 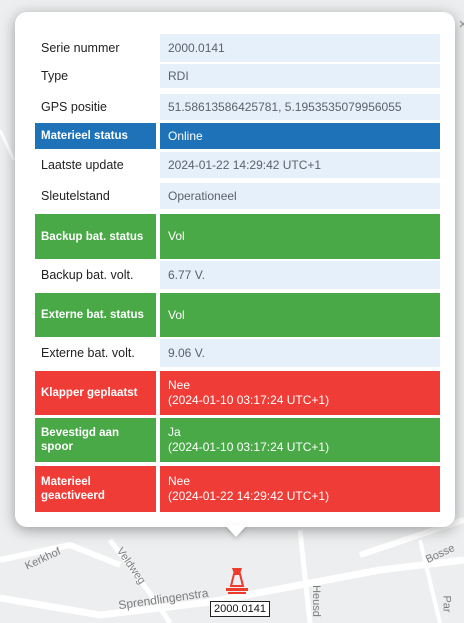 I want to click on info-row-label: Type, so click(x=55, y=76).